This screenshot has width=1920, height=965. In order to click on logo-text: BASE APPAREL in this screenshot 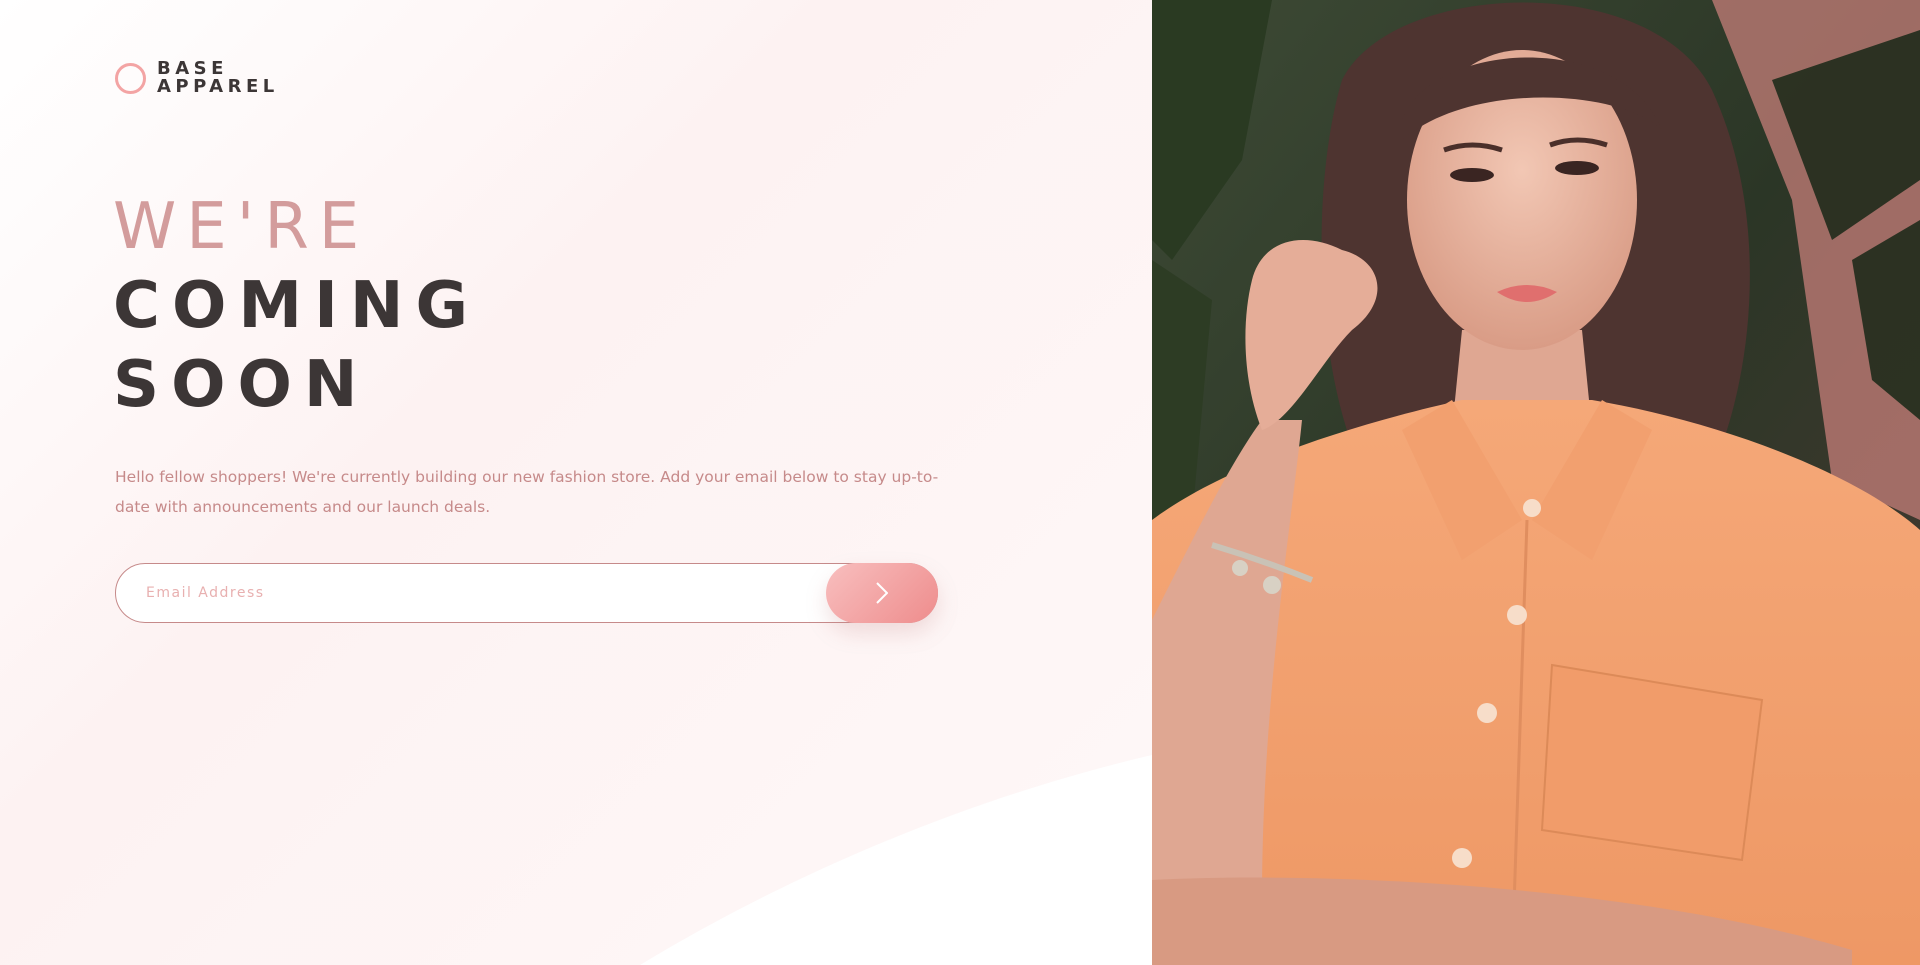, I will do `click(218, 78)`.